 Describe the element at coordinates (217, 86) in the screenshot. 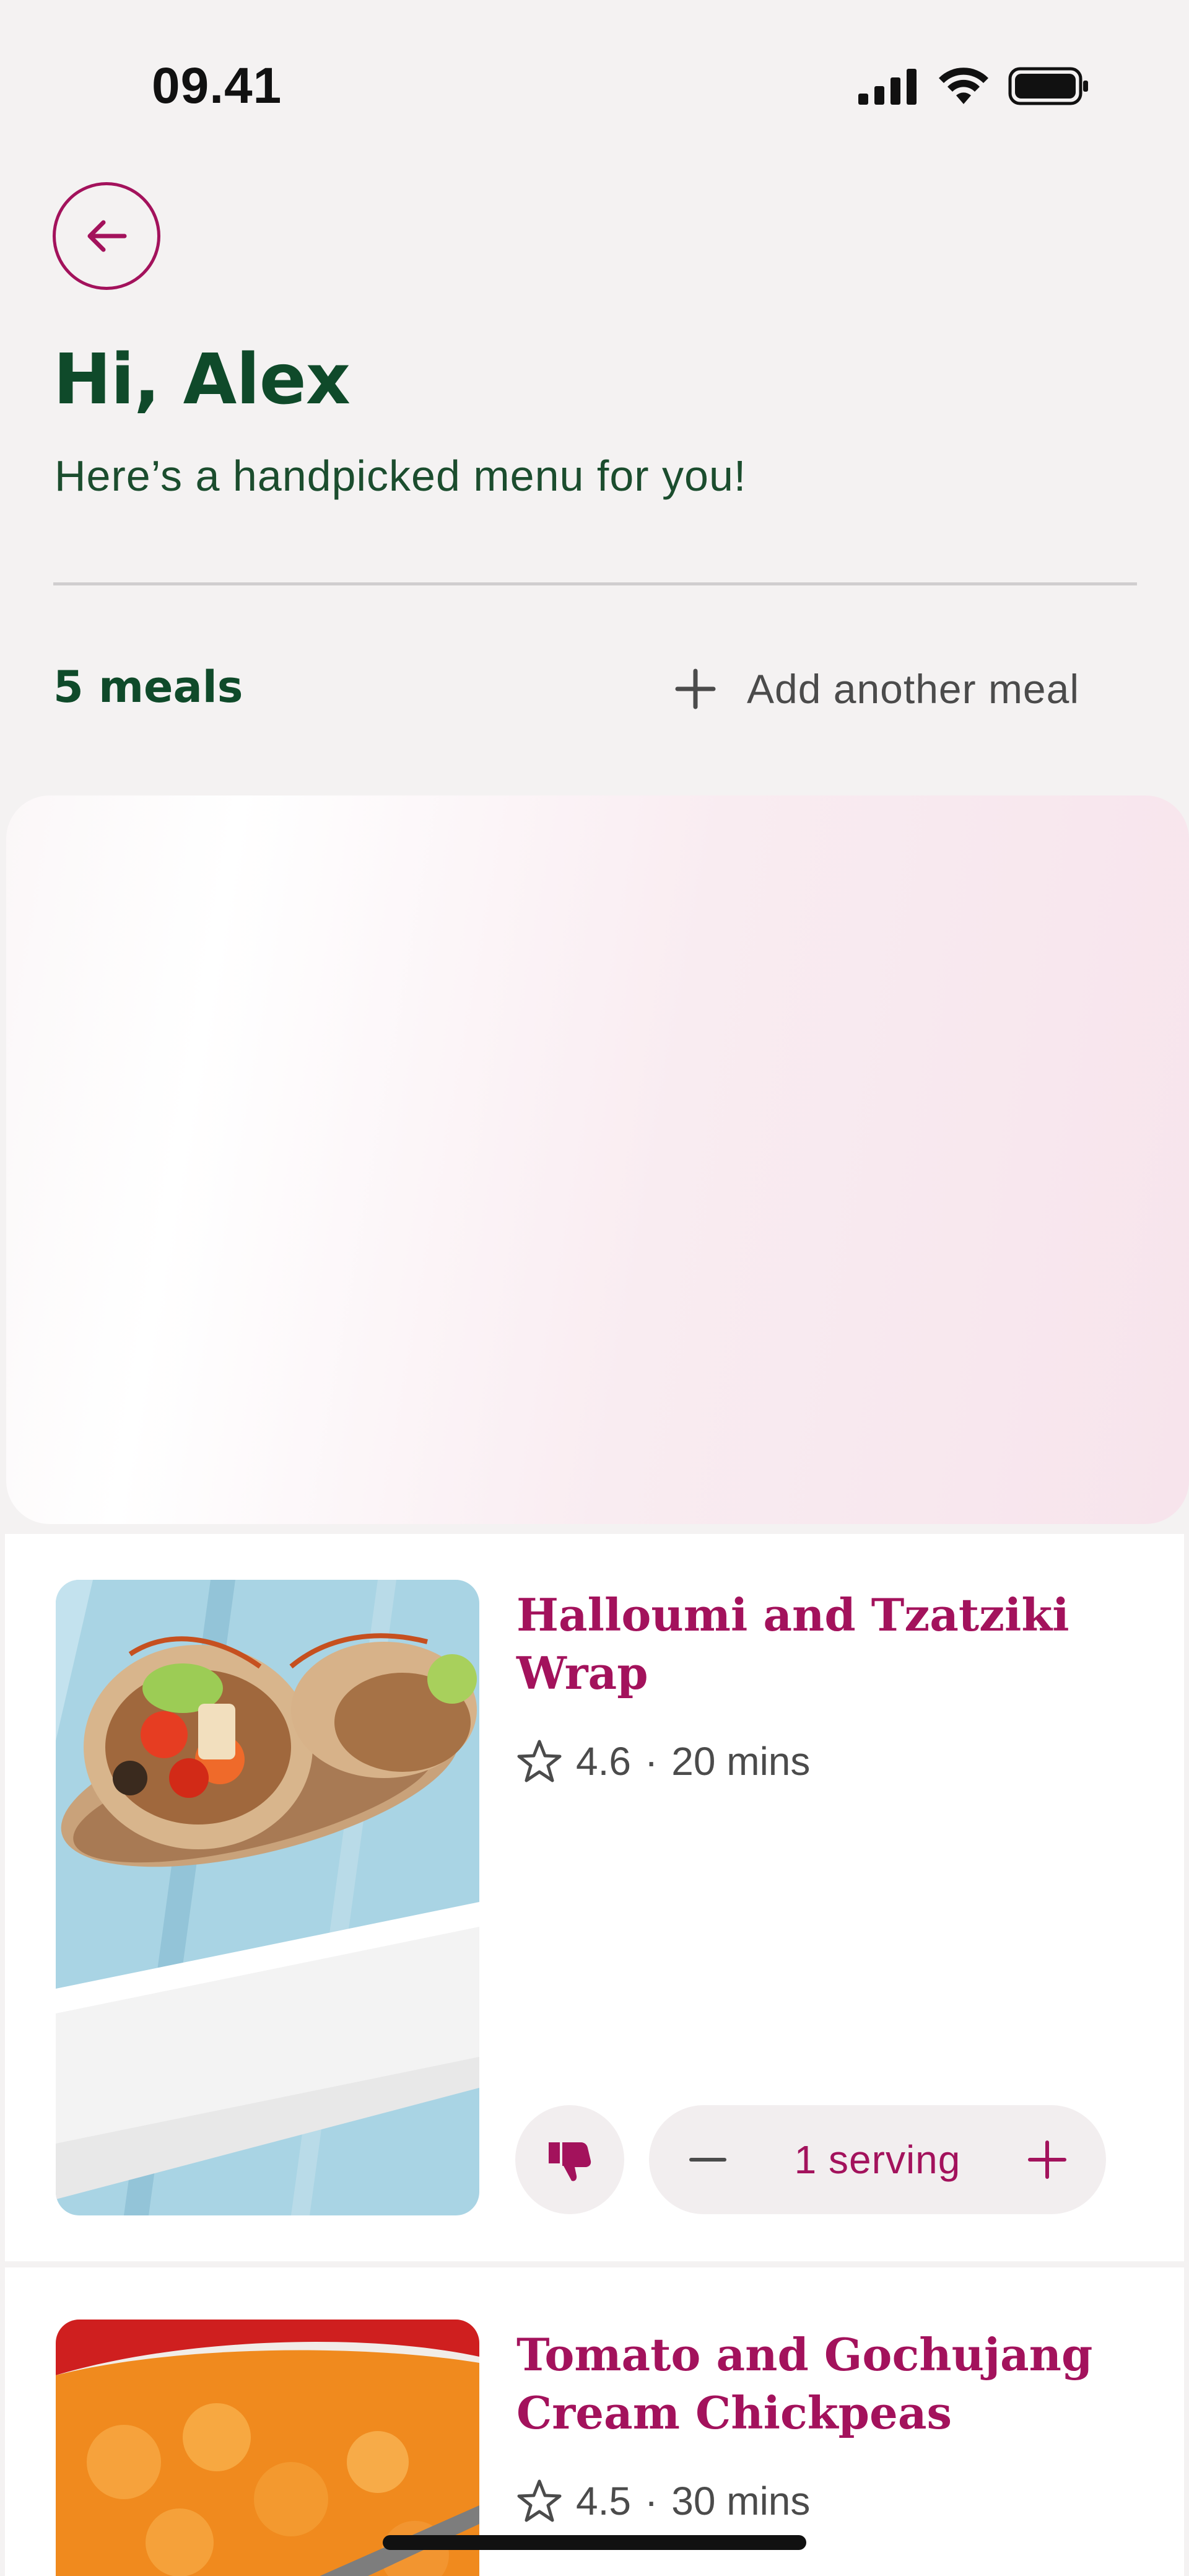

I see `status-time: 09.41` at that location.